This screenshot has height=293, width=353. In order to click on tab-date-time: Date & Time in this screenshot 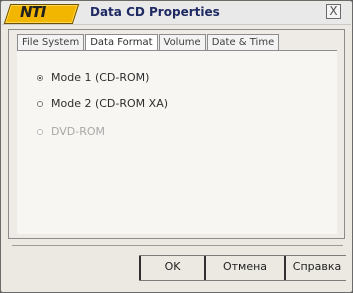, I will do `click(243, 42)`.